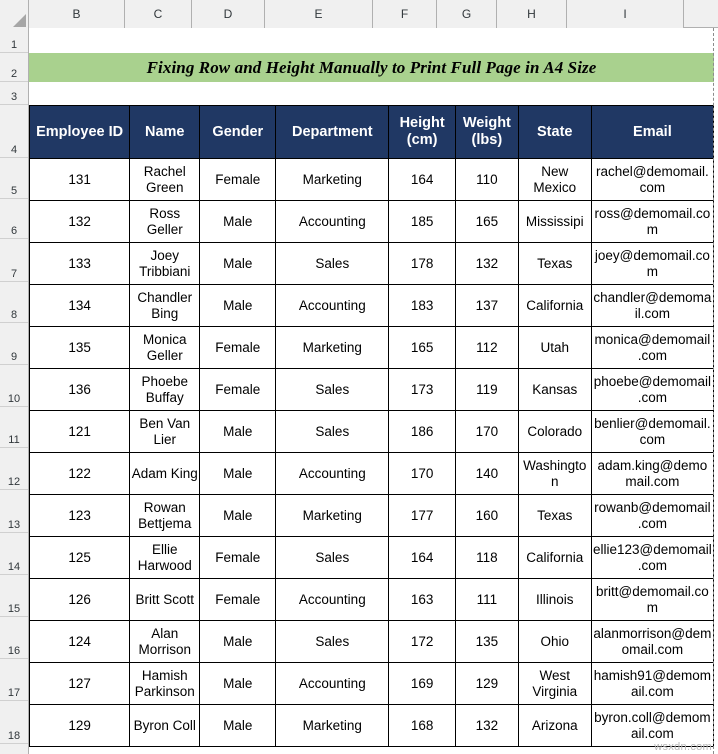 The width and height of the screenshot is (718, 754). What do you see at coordinates (14, 427) in the screenshot?
I see `row-head-11: 11` at bounding box center [14, 427].